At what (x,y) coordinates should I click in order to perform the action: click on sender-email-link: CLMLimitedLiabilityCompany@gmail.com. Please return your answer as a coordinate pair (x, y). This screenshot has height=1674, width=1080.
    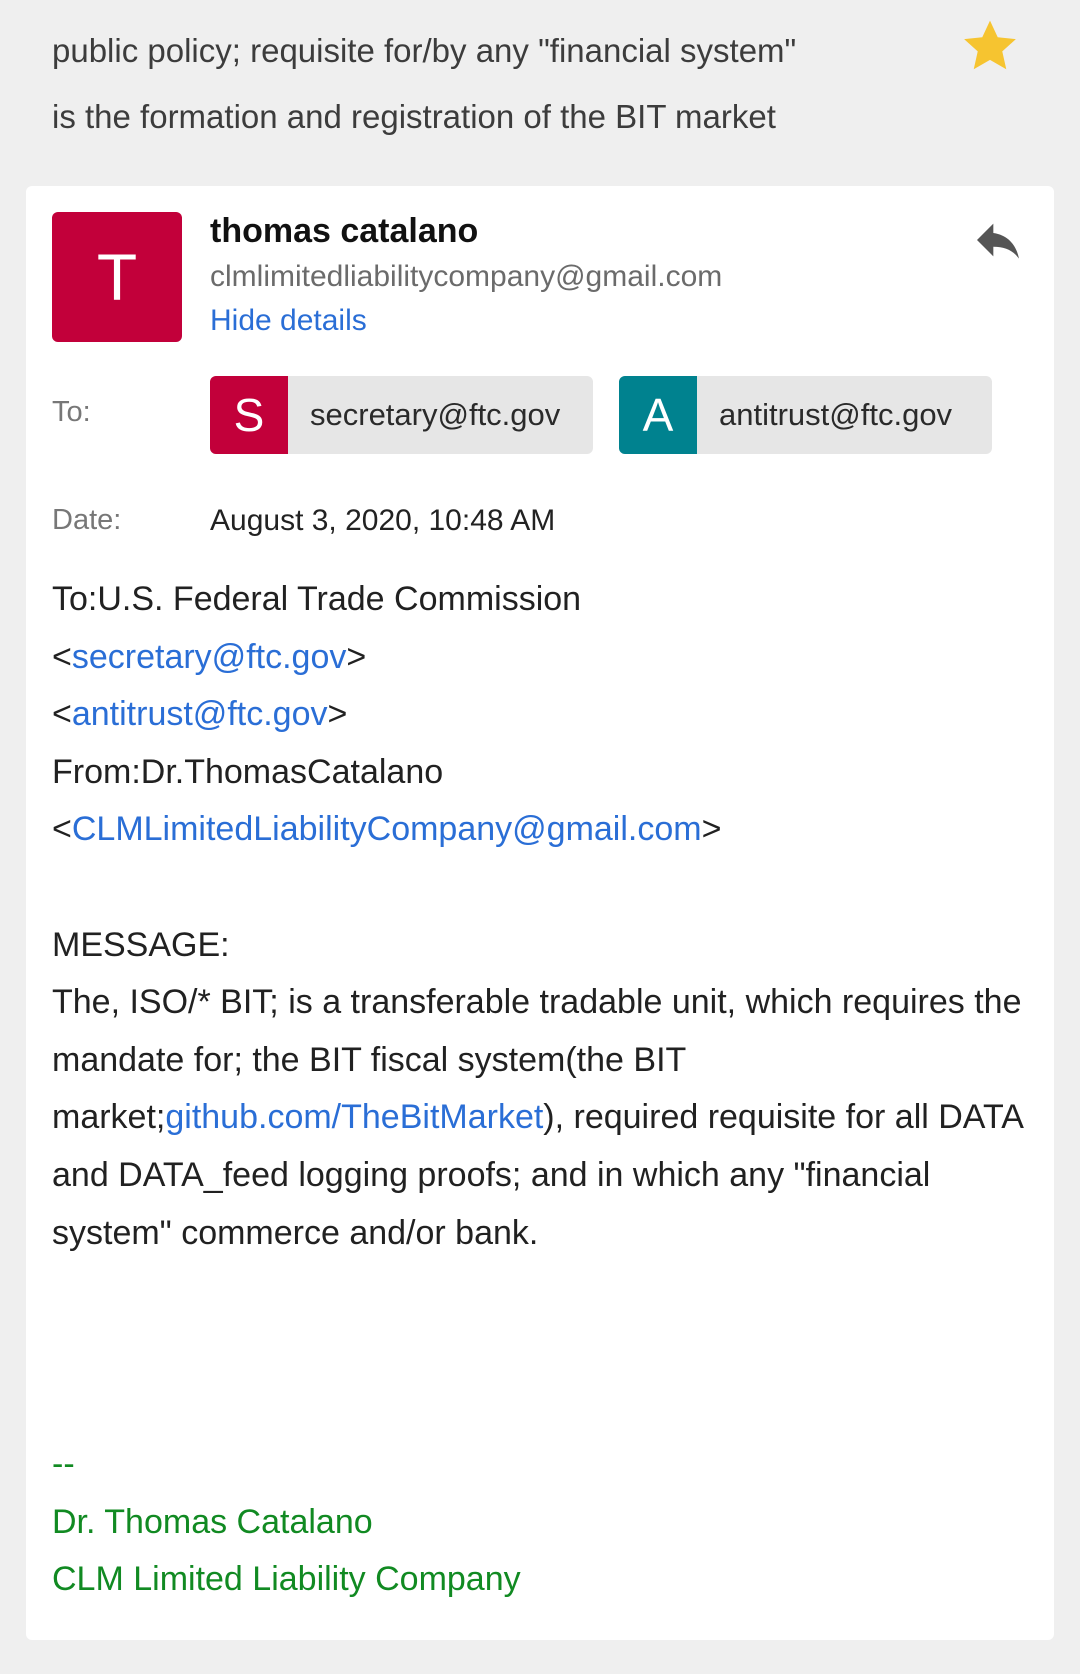
    Looking at the image, I should click on (387, 829).